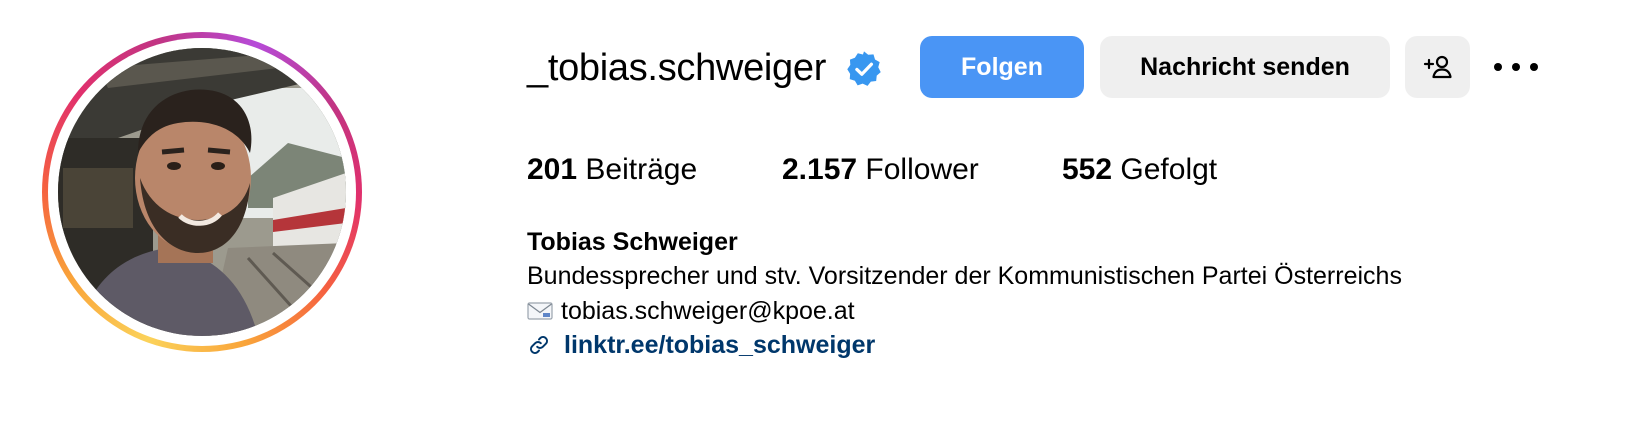  Describe the element at coordinates (540, 311) in the screenshot. I see `envelope-icon` at that location.